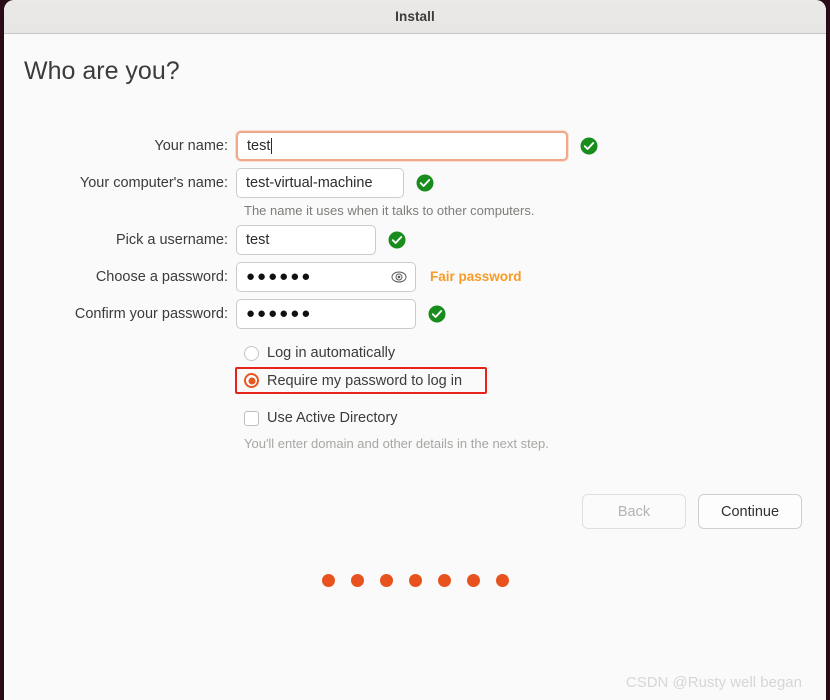  I want to click on computer-name-input: test-virtual-machine, so click(320, 182).